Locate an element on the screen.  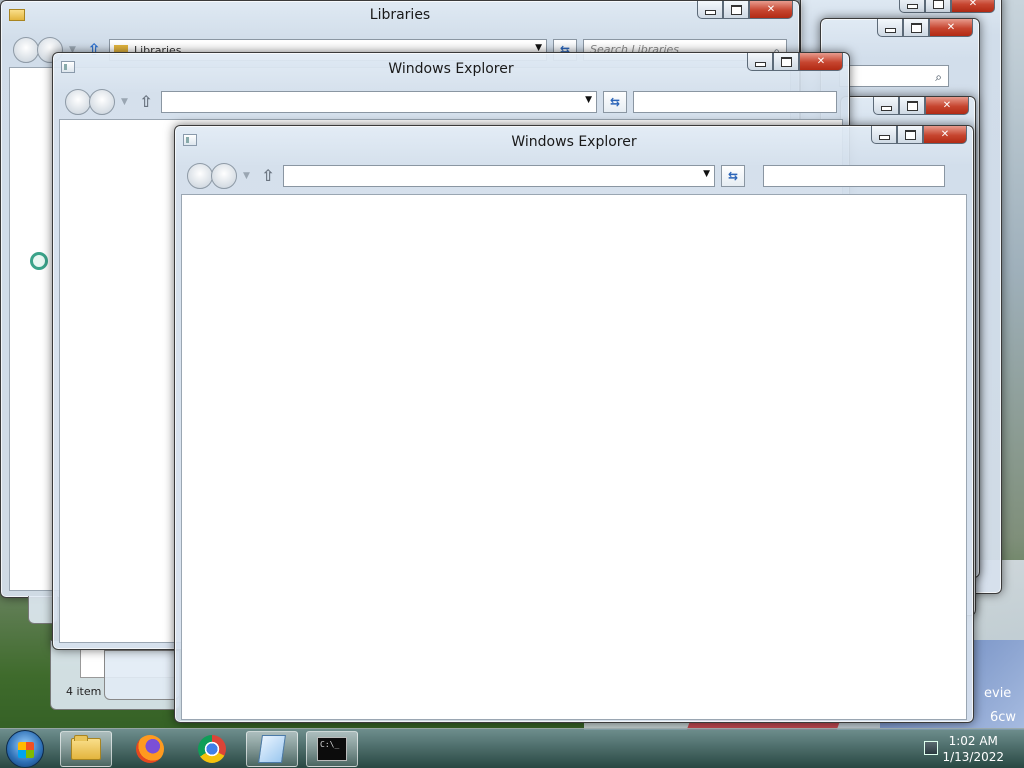
clock-date: 1/13/2022 is located at coordinates (973, 757).